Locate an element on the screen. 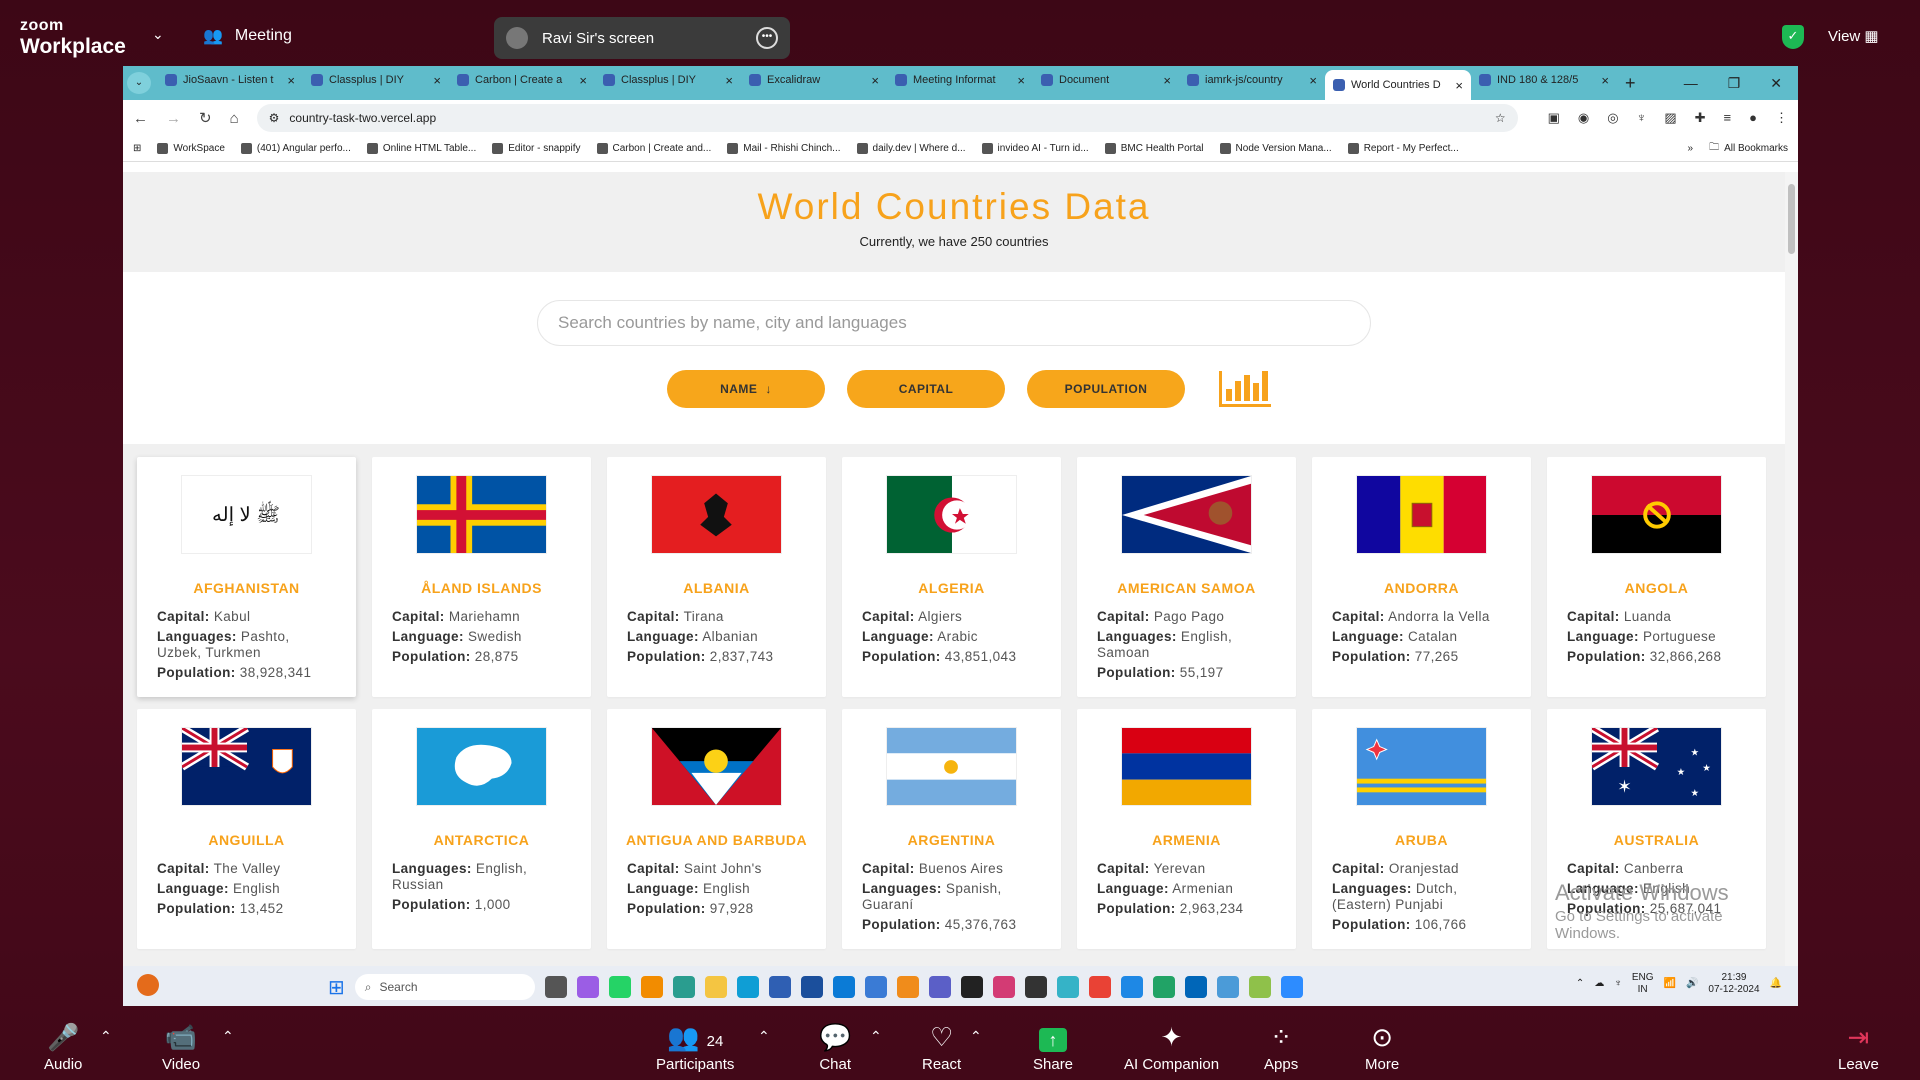 The height and width of the screenshot is (1080, 1920). browser-tab: Meeting Informat × is located at coordinates (960, 80).